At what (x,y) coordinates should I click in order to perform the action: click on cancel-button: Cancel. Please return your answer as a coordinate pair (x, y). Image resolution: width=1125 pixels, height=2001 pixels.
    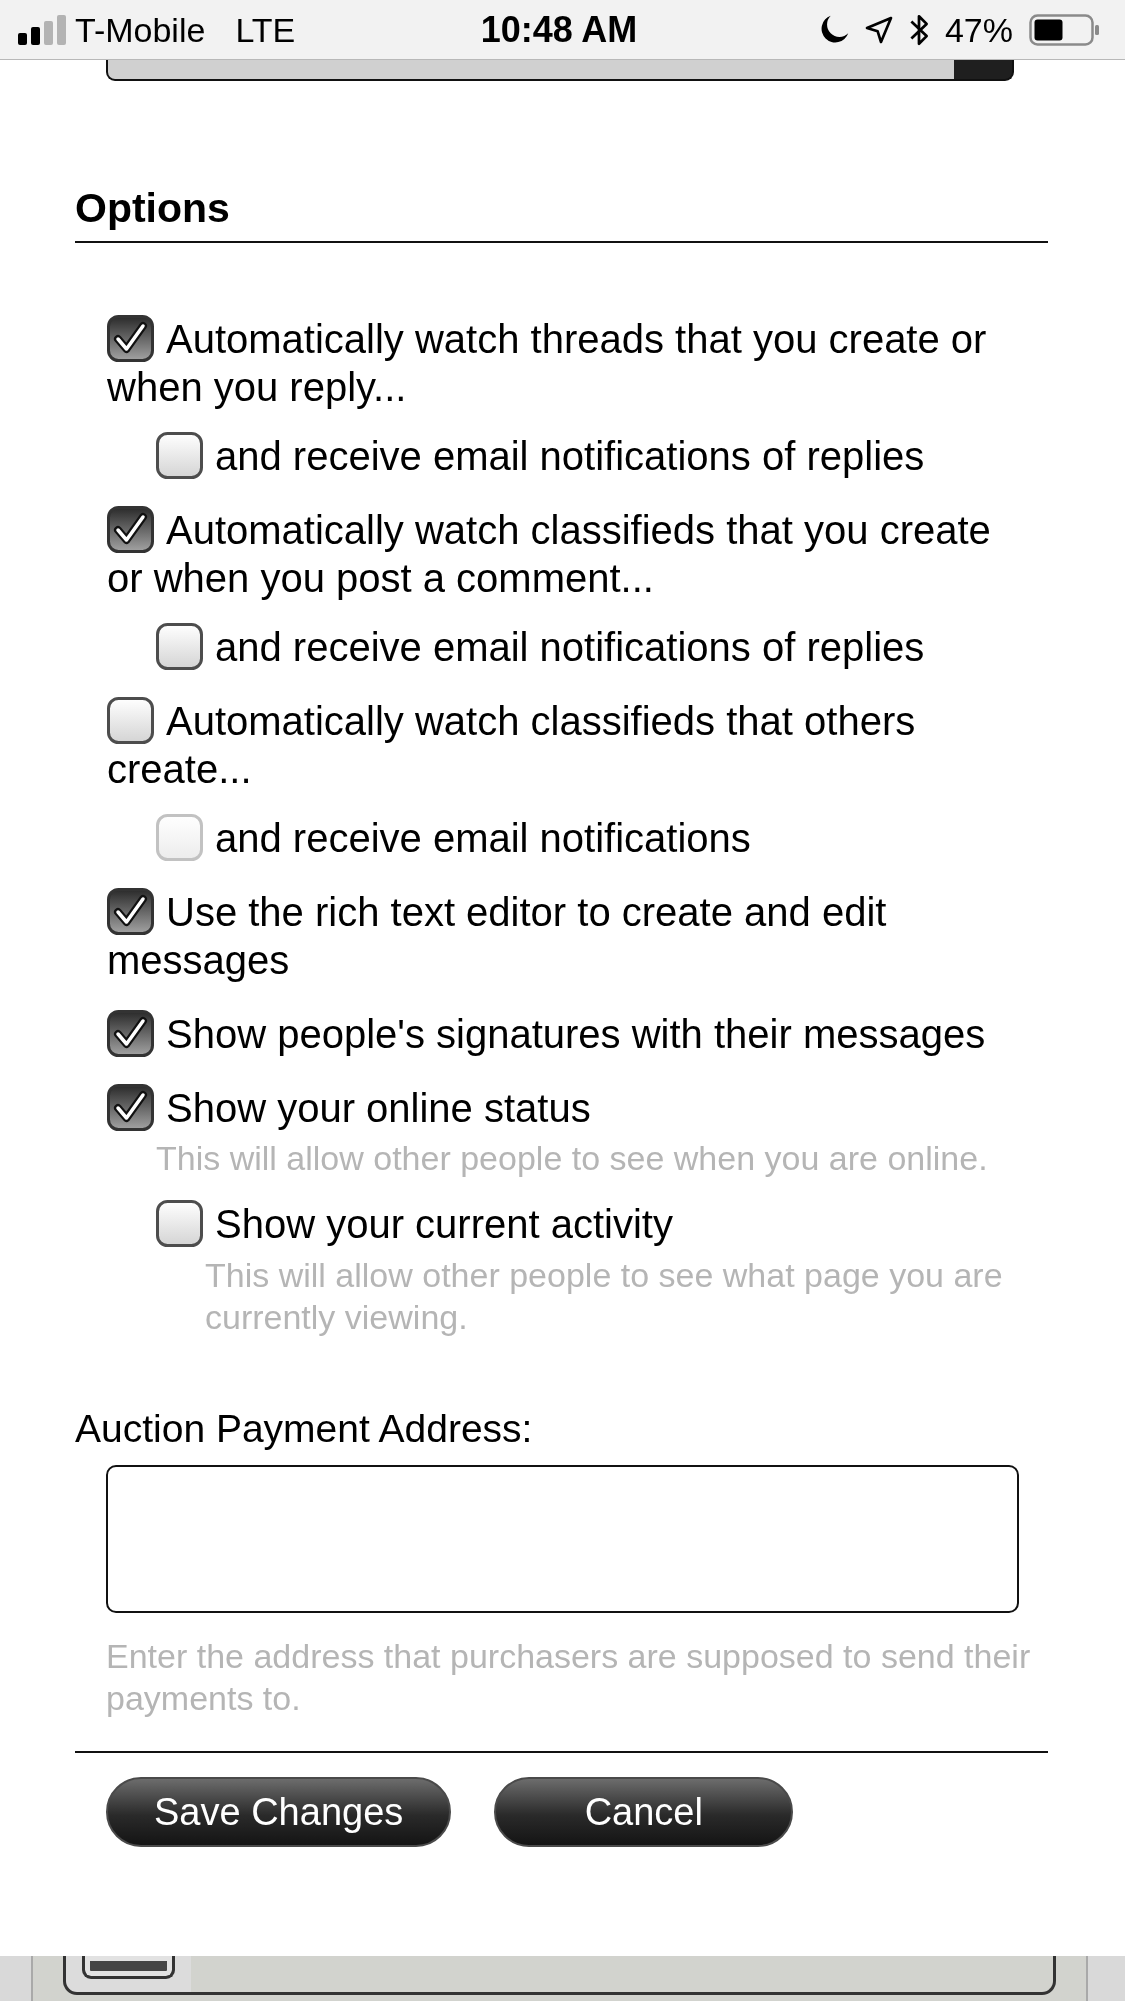
    Looking at the image, I should click on (644, 1812).